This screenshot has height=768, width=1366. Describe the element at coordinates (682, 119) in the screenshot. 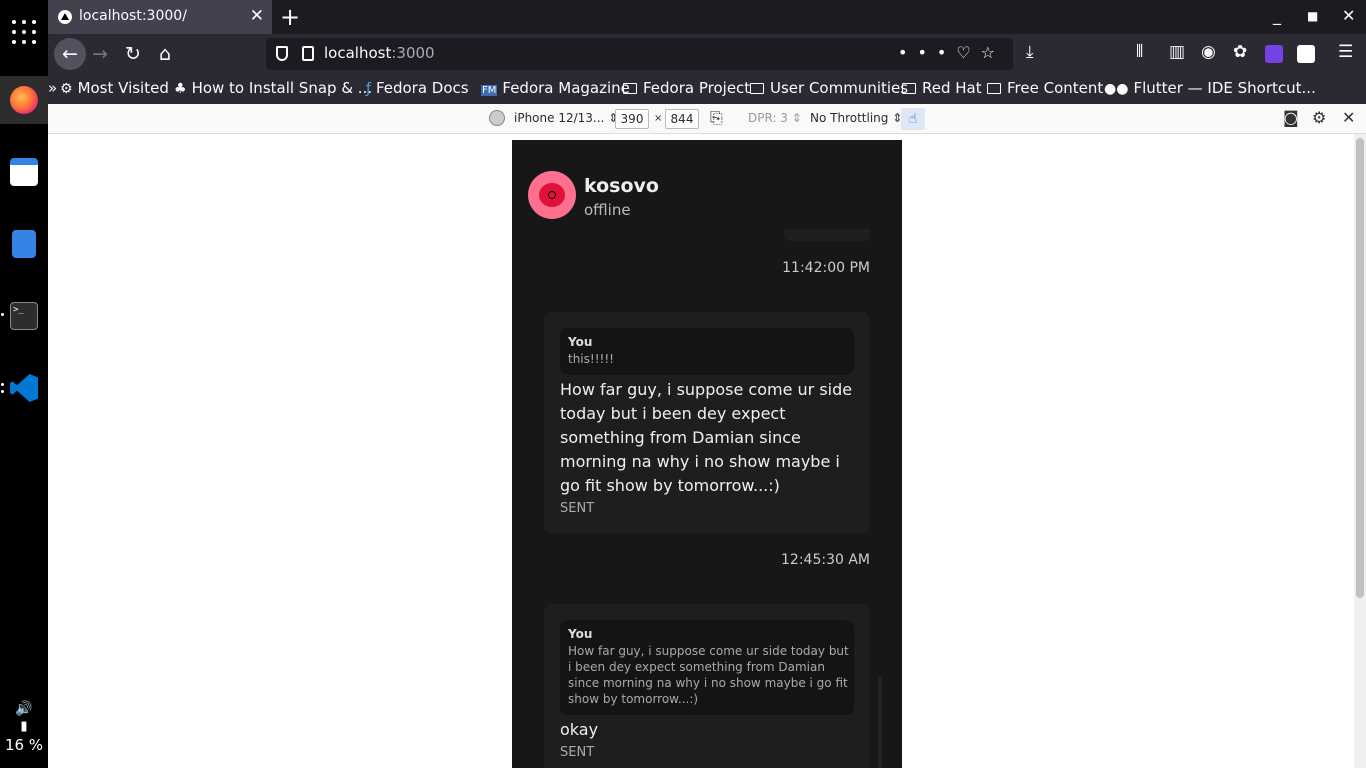

I see `viewport-height-input: 844` at that location.